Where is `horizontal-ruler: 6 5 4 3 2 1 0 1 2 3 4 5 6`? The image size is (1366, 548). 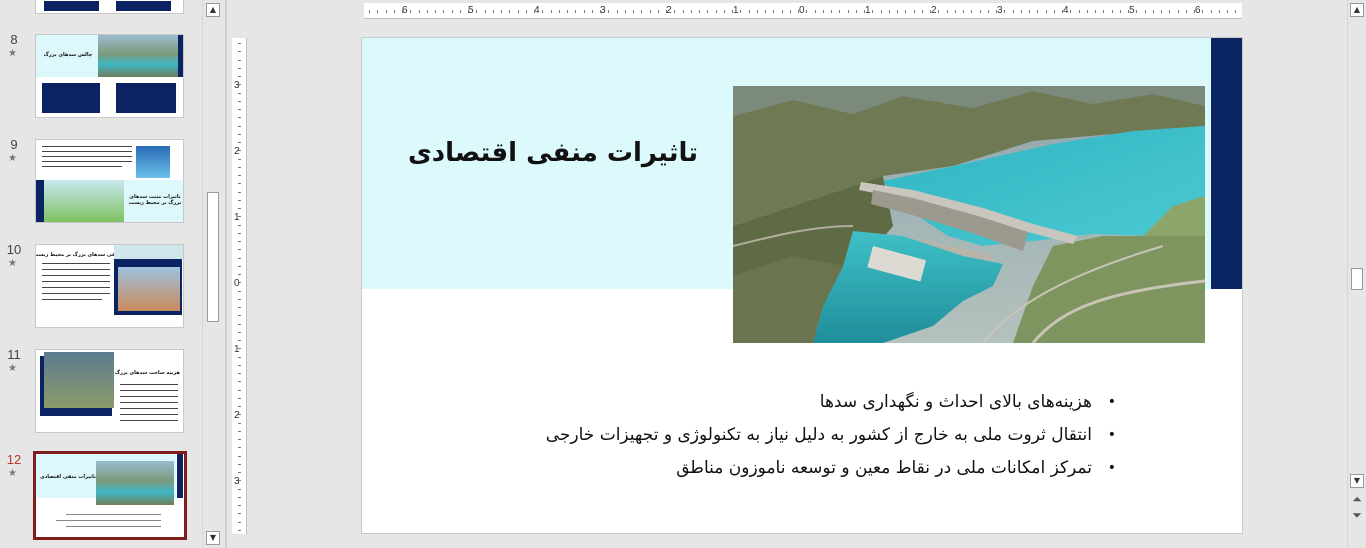 horizontal-ruler: 6 5 4 3 2 1 0 1 2 3 4 5 6 is located at coordinates (803, 11).